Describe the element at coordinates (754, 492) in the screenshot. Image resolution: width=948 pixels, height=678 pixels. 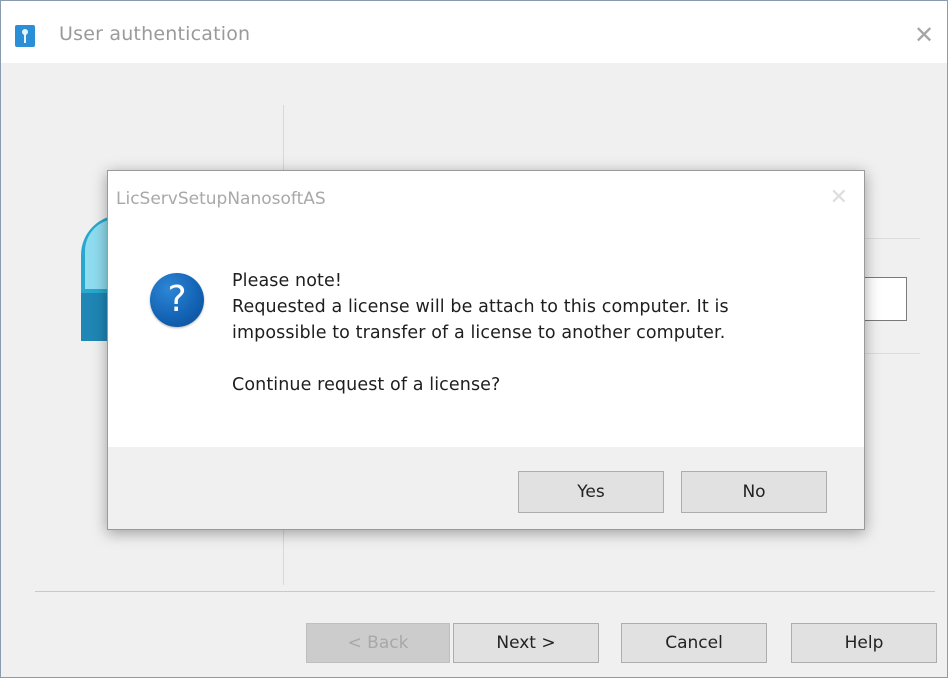
I see `no-button: No` at that location.